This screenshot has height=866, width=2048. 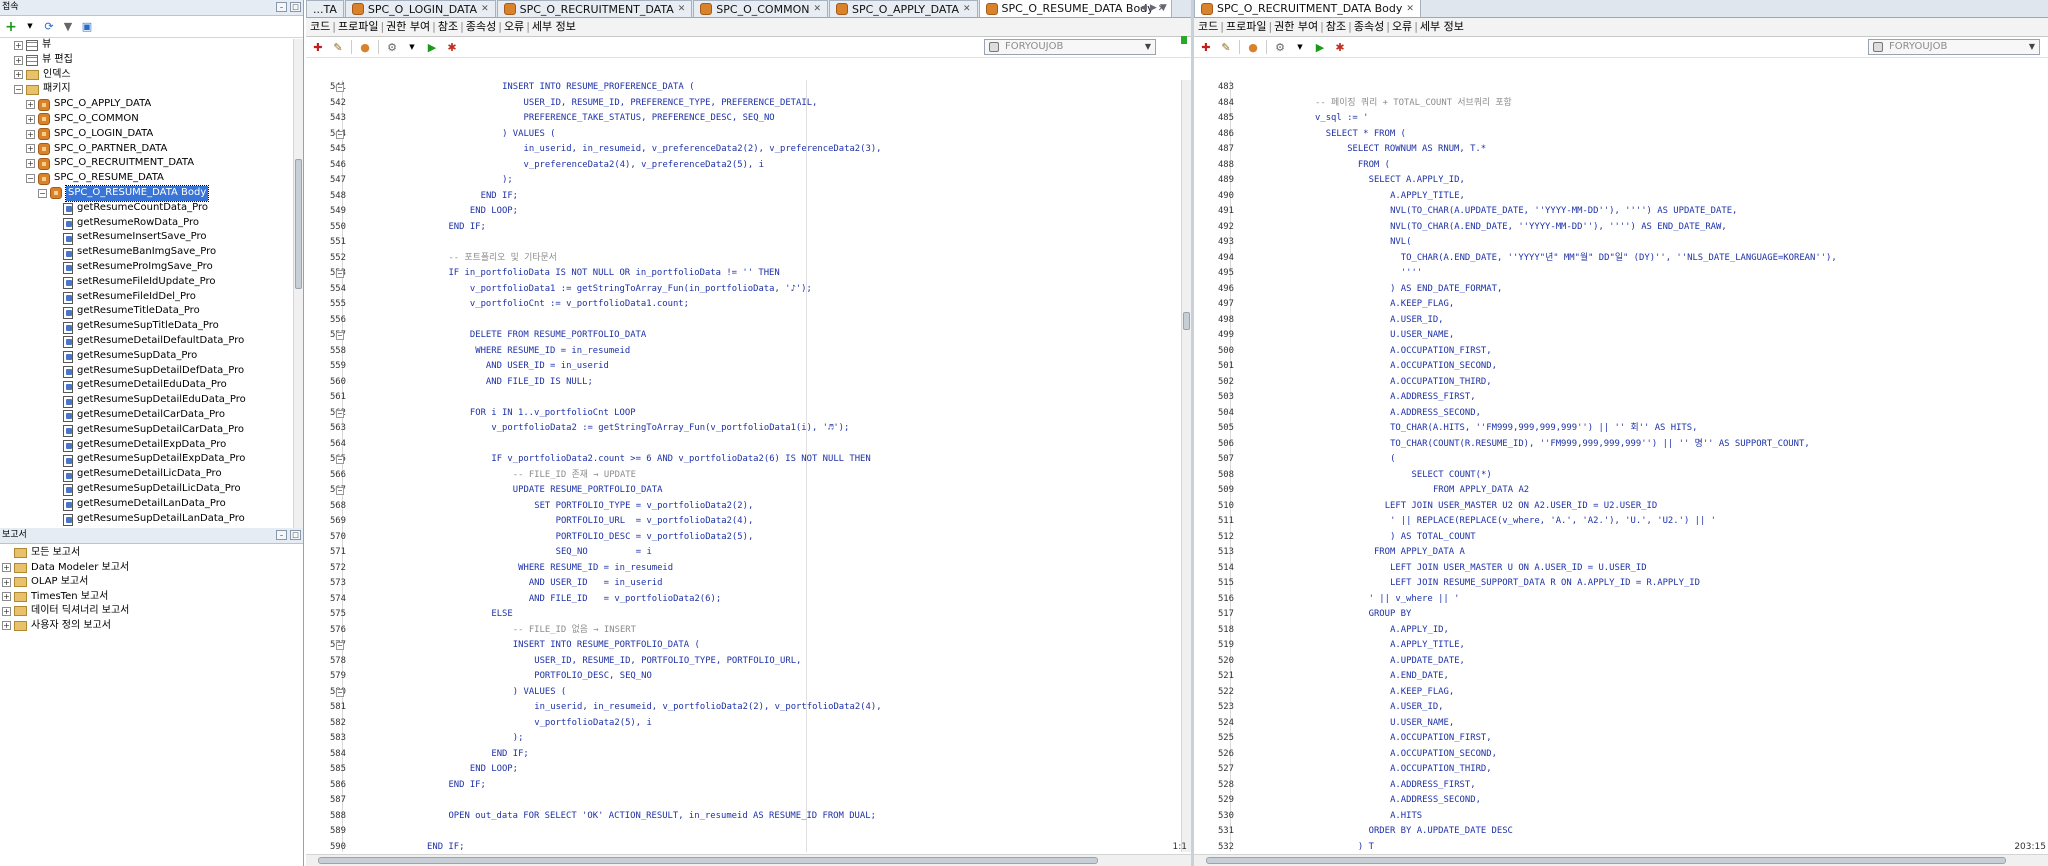 What do you see at coordinates (151, 341) in the screenshot?
I see `tree-node: getResumeDetailDefaultData_Pro` at bounding box center [151, 341].